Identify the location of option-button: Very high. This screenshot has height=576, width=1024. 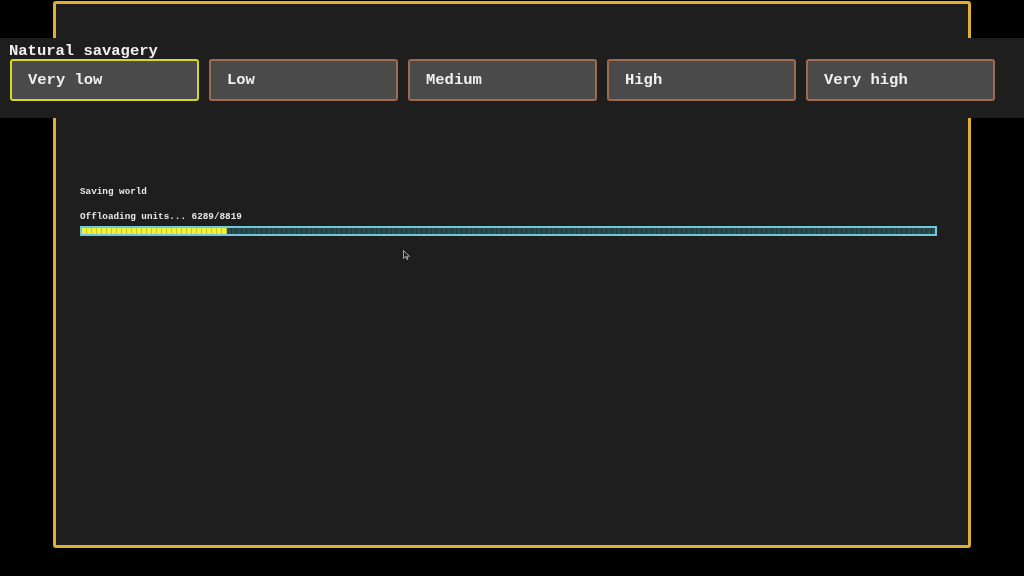
(900, 80).